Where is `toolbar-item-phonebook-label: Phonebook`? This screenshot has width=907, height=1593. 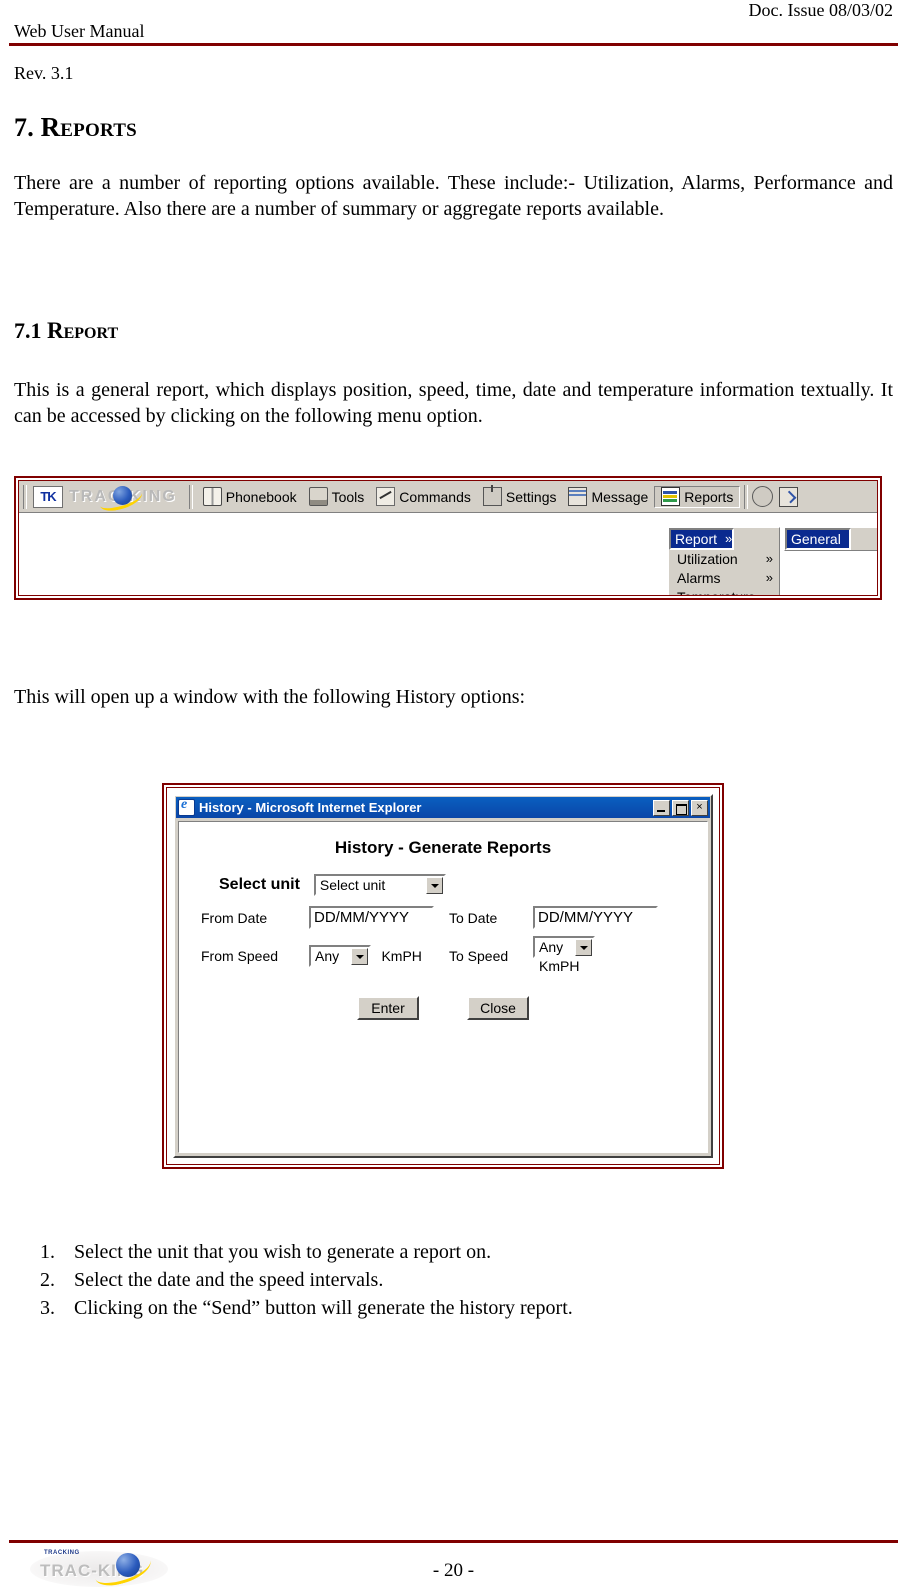 toolbar-item-phonebook-label: Phonebook is located at coordinates (261, 496).